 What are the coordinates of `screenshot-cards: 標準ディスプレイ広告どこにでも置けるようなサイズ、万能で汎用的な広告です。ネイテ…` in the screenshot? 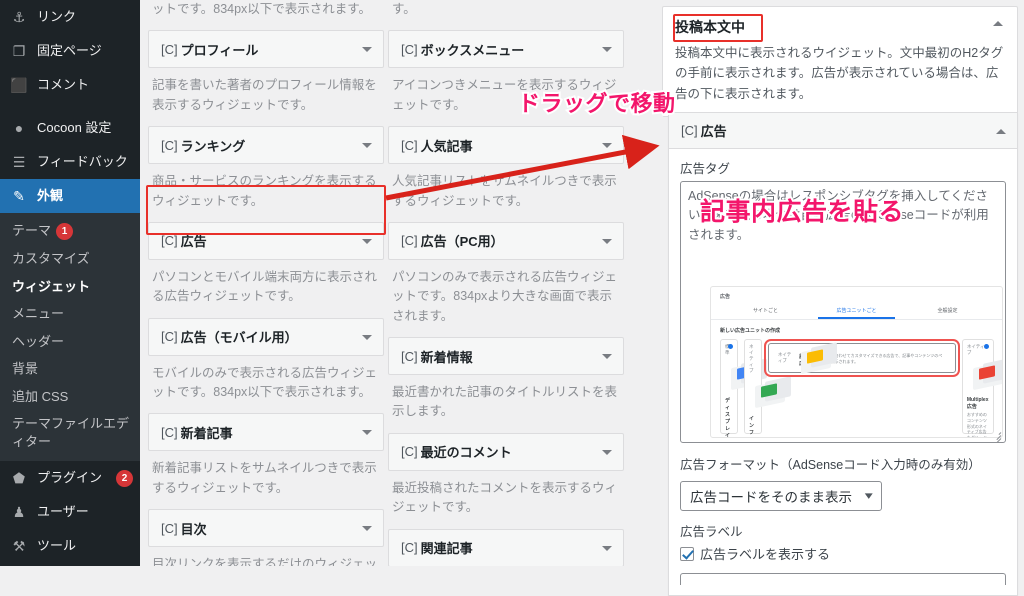 It's located at (856, 388).